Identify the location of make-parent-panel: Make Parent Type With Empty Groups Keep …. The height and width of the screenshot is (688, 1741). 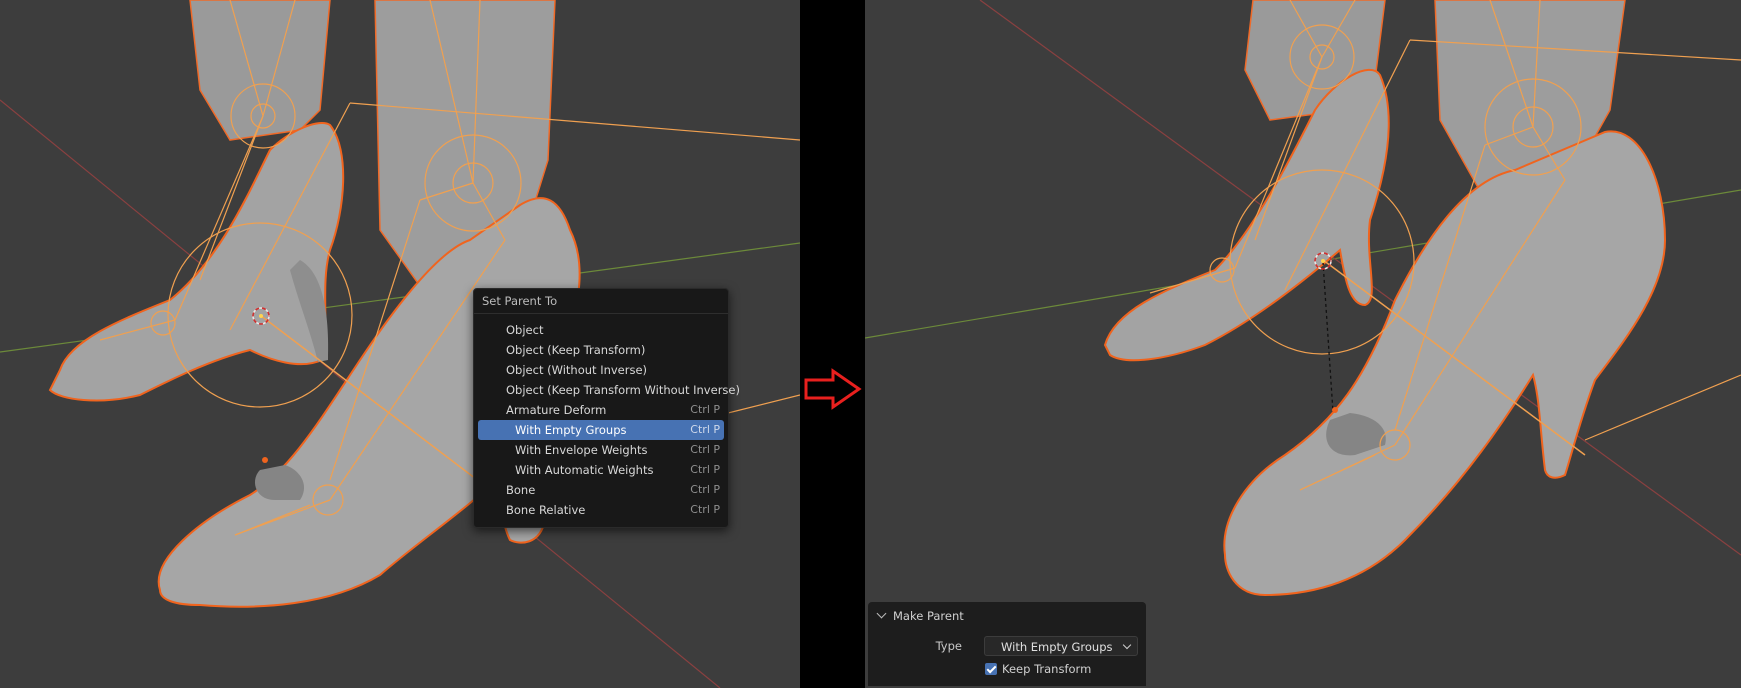
(1007, 644).